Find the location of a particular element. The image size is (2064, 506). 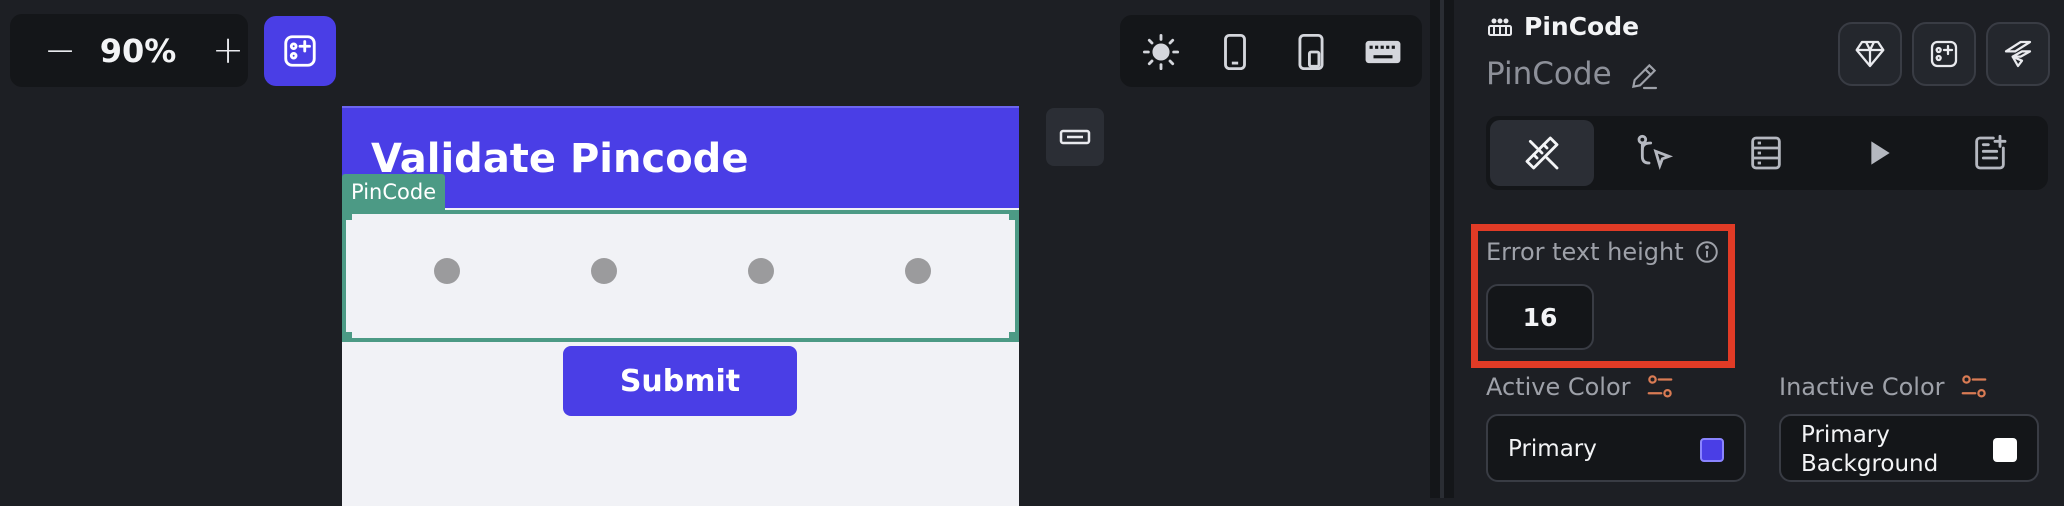

panel-tabs is located at coordinates (1767, 153).